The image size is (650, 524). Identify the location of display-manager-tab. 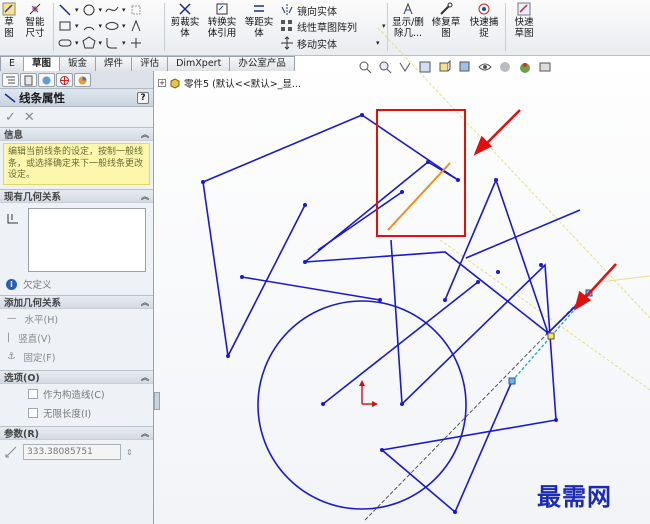
(82, 80).